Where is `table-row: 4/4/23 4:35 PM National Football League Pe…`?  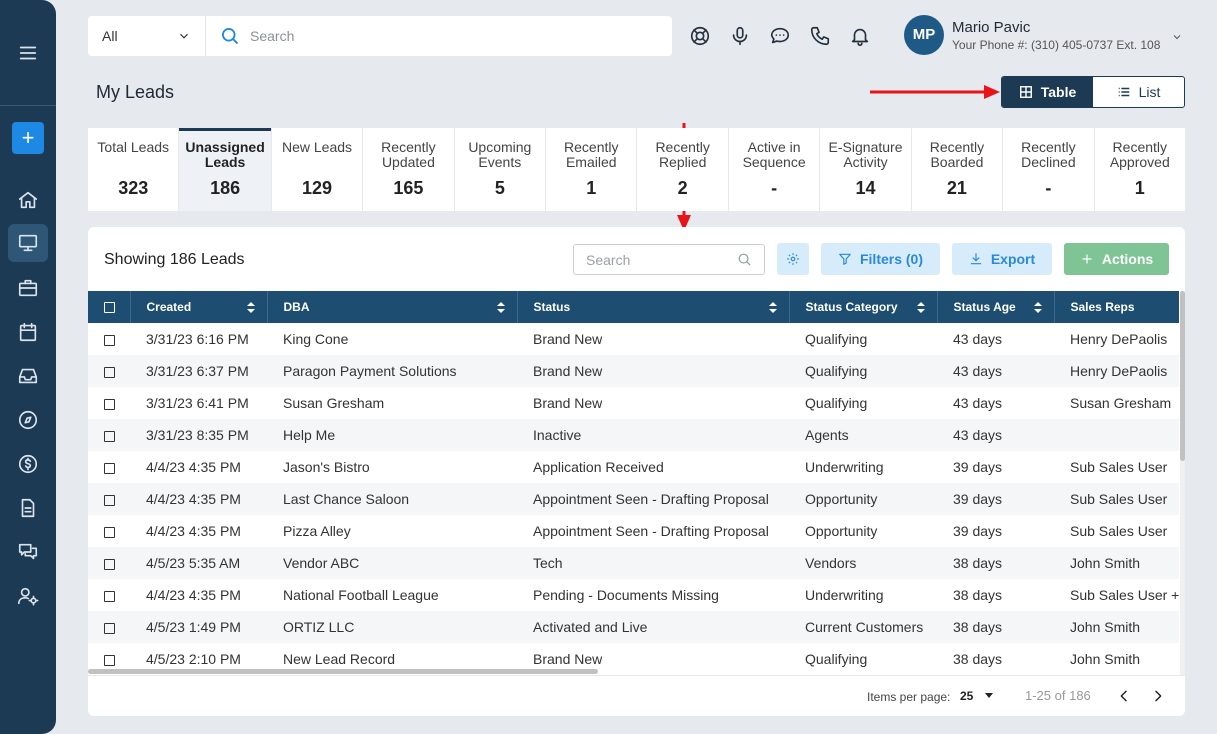 table-row: 4/4/23 4:35 PM National Football League Pe… is located at coordinates (633, 595).